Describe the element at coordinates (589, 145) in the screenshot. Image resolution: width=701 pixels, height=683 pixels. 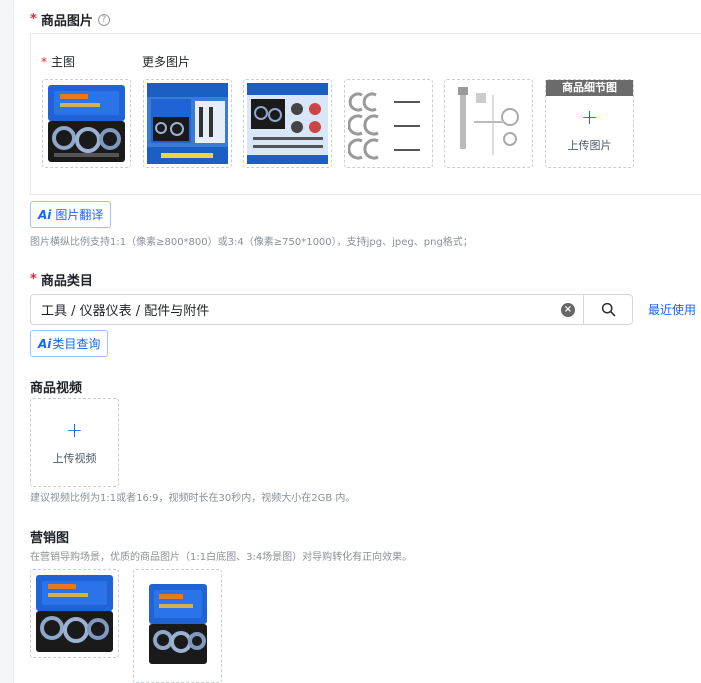
I see `upload-image-label: 上传图片` at that location.